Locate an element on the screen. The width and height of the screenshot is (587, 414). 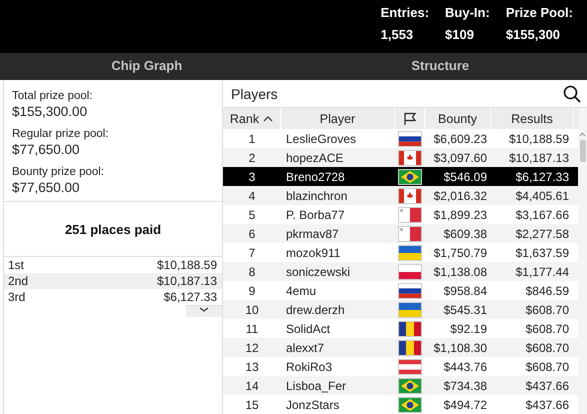
rank-cell-text: 10 is located at coordinates (252, 309).